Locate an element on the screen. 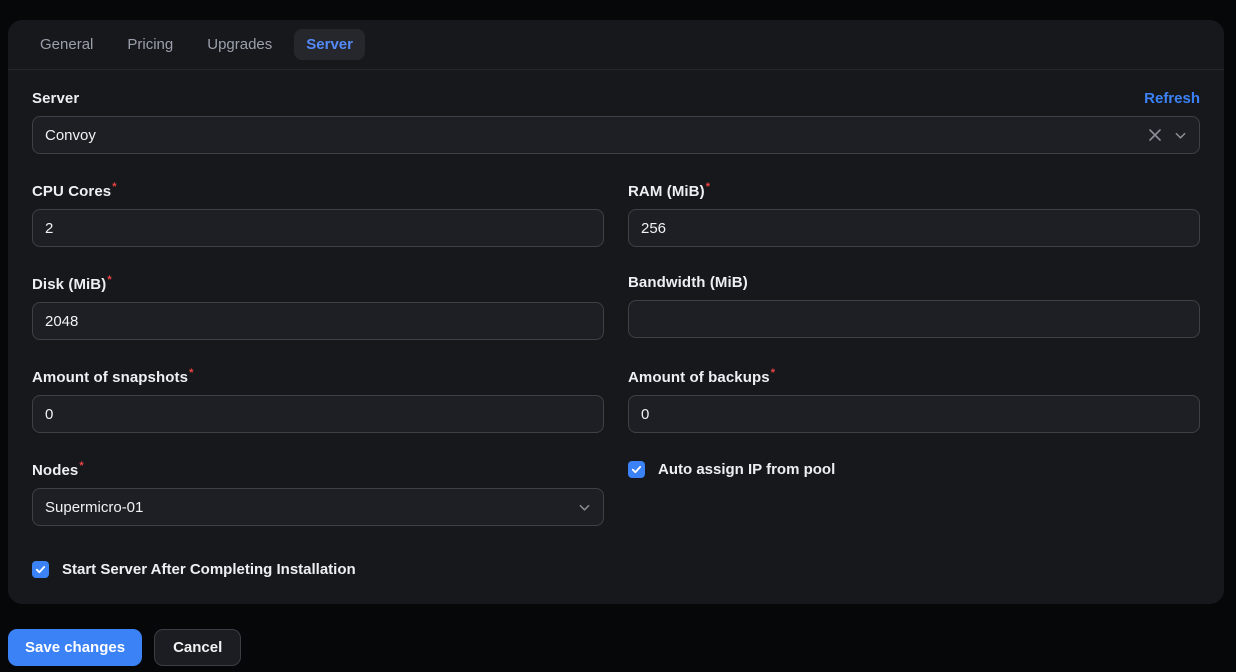 This screenshot has width=1236, height=672. tab-upgrades: Upgrades is located at coordinates (239, 44).